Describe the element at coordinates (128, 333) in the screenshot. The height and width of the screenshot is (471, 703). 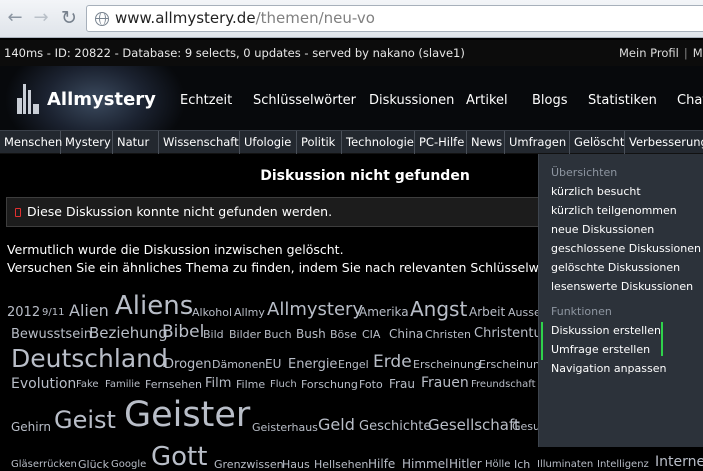
I see `tag-cloud-item: Beziehung` at that location.